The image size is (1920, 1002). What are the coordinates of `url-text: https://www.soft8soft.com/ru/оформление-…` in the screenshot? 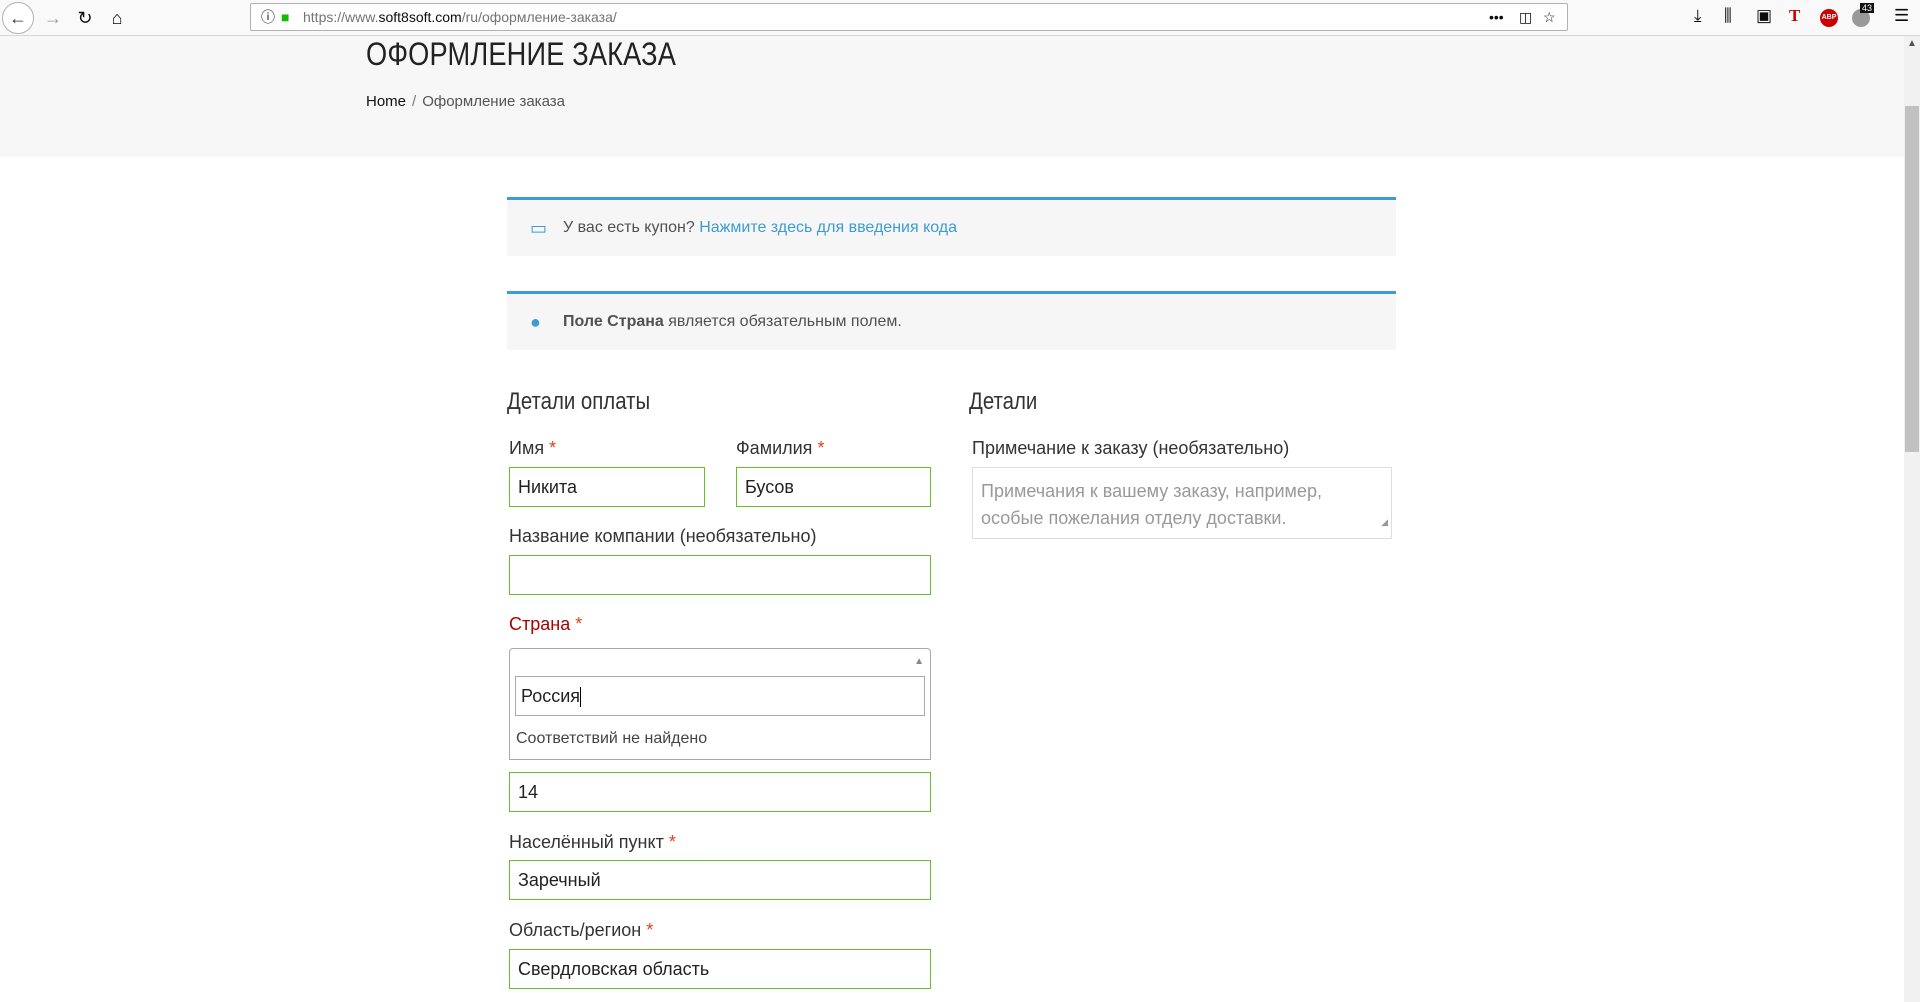 It's located at (460, 17).